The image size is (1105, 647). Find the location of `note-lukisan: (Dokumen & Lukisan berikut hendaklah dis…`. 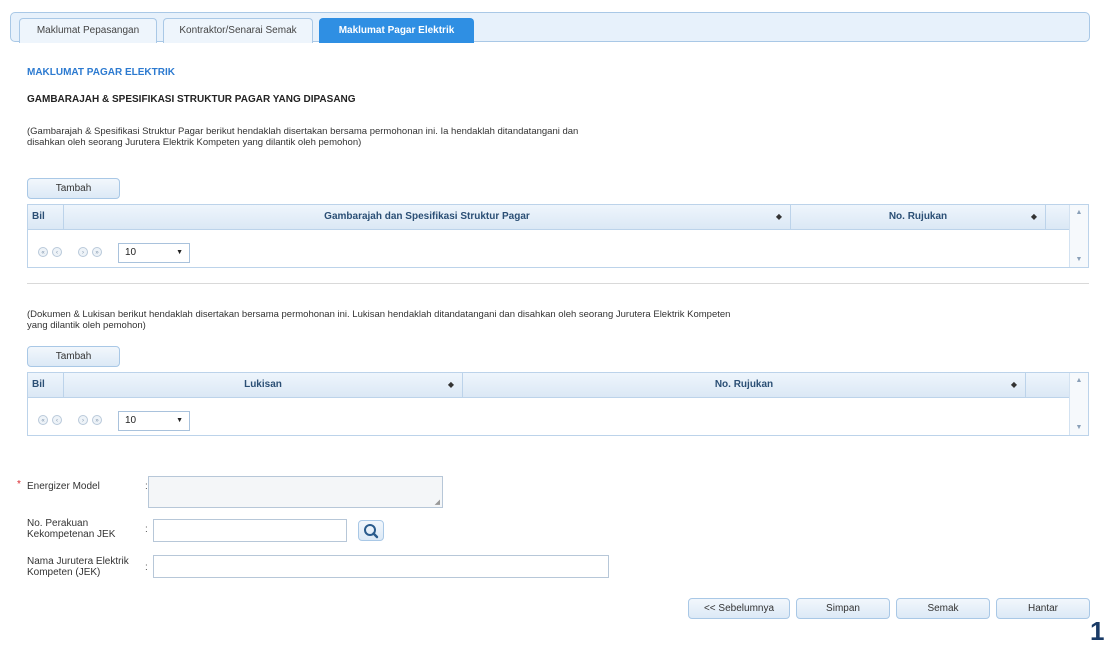

note-lukisan: (Dokumen & Lukisan berikut hendaklah dis… is located at coordinates (378, 320).